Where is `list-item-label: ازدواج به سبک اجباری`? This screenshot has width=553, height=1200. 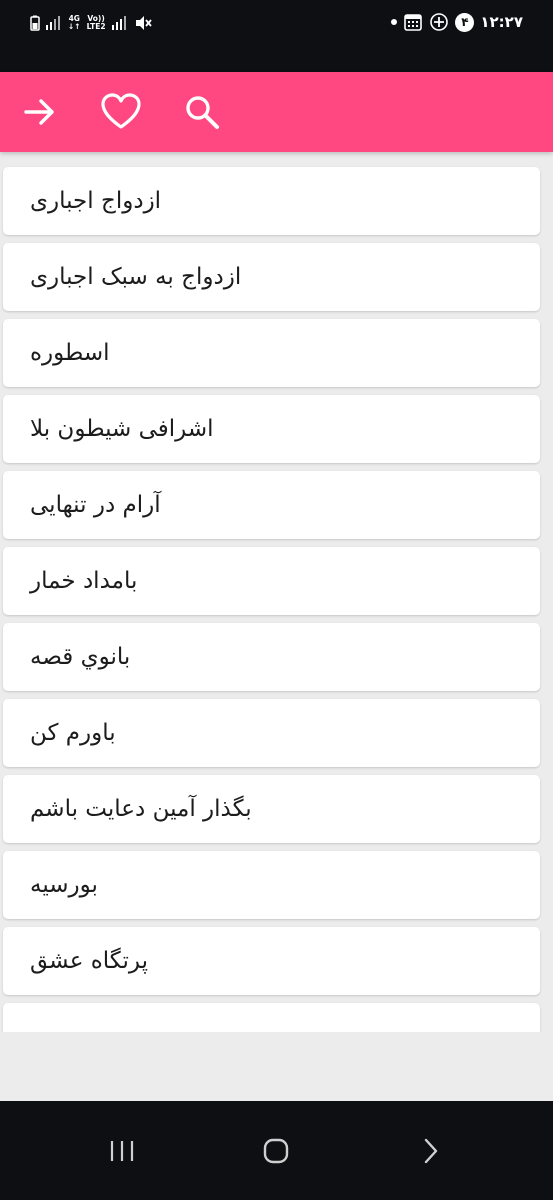
list-item-label: ازدواج به سبک اجباری is located at coordinates (136, 277).